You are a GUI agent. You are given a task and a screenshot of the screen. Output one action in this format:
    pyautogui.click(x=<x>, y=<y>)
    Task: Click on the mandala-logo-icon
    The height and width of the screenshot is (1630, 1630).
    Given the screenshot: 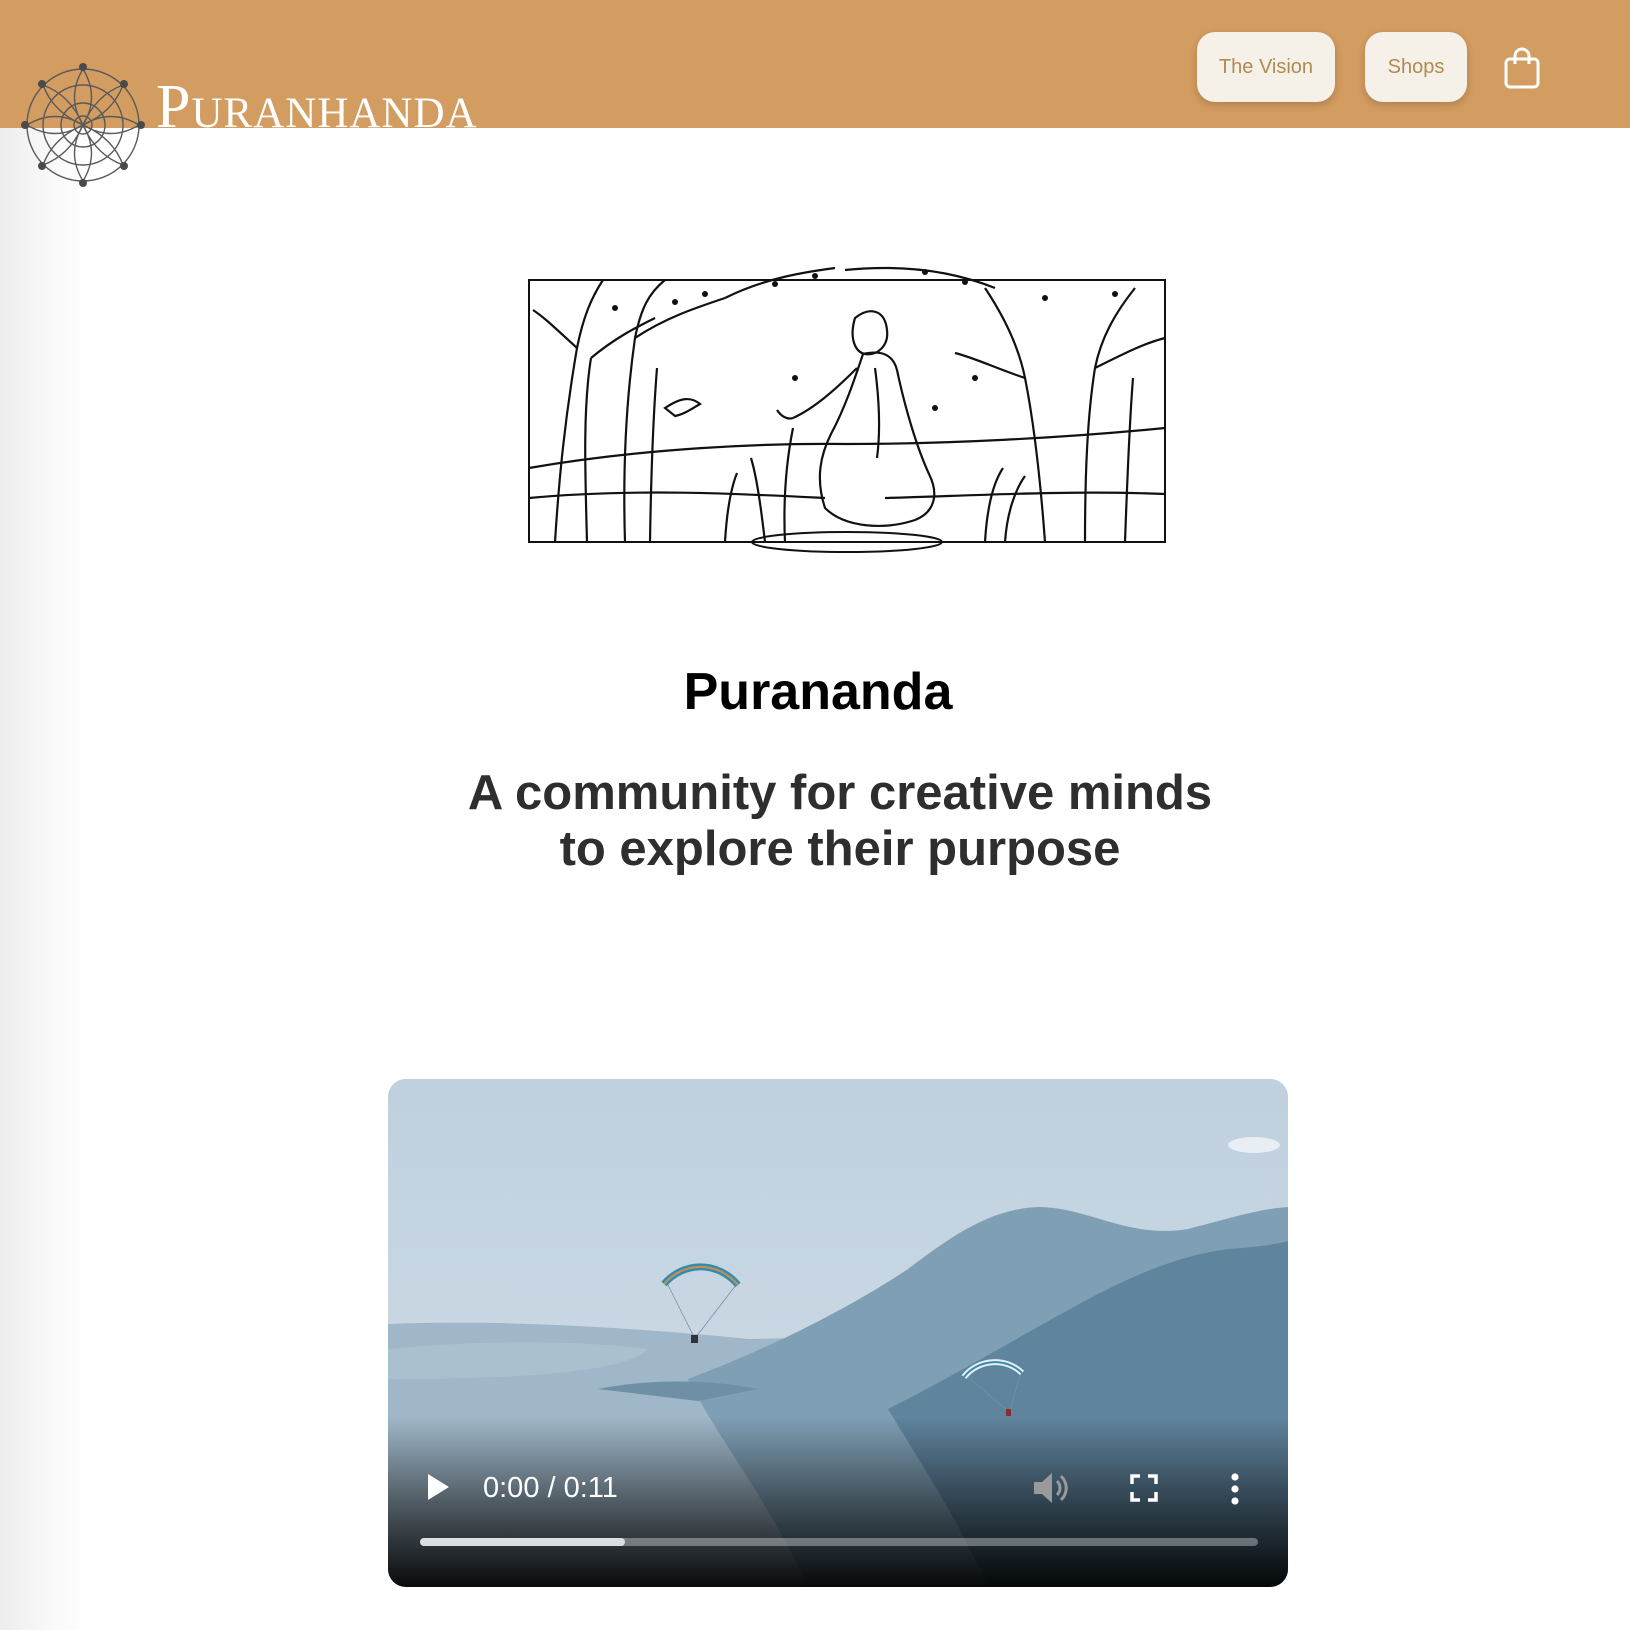 What is the action you would take?
    pyautogui.click(x=83, y=125)
    